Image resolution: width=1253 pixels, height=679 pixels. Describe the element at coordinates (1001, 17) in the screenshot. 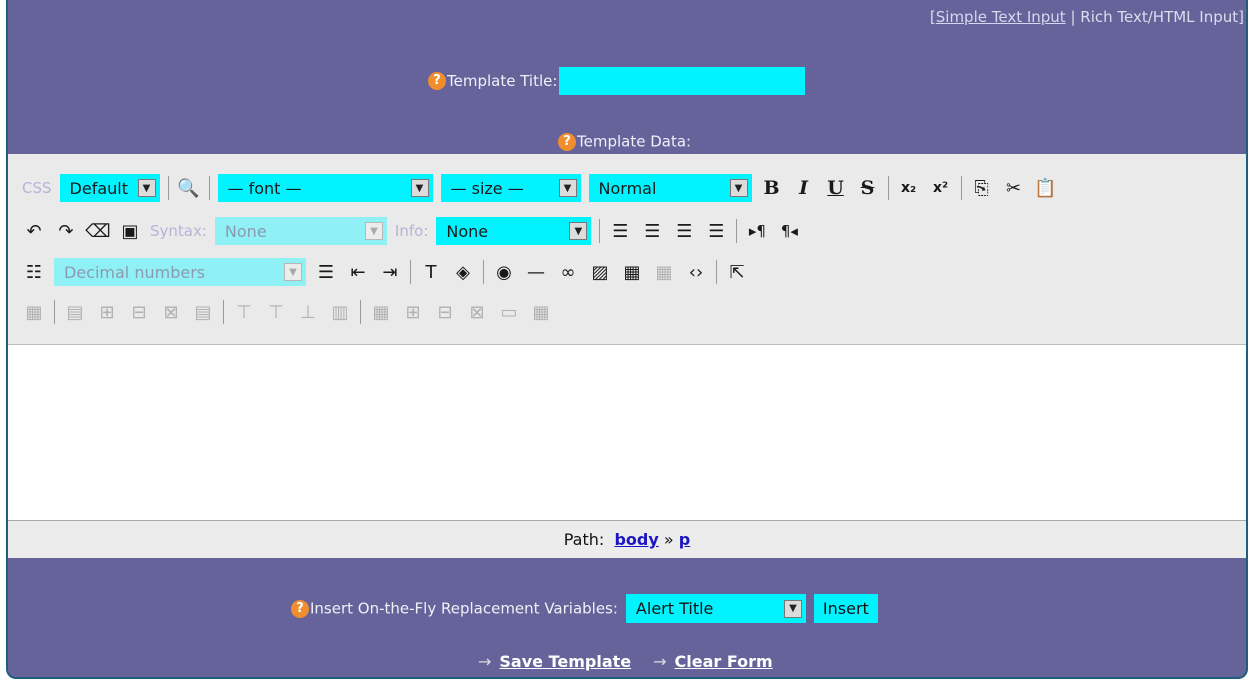

I see `simple-text-input-link: Simple Text Input` at that location.